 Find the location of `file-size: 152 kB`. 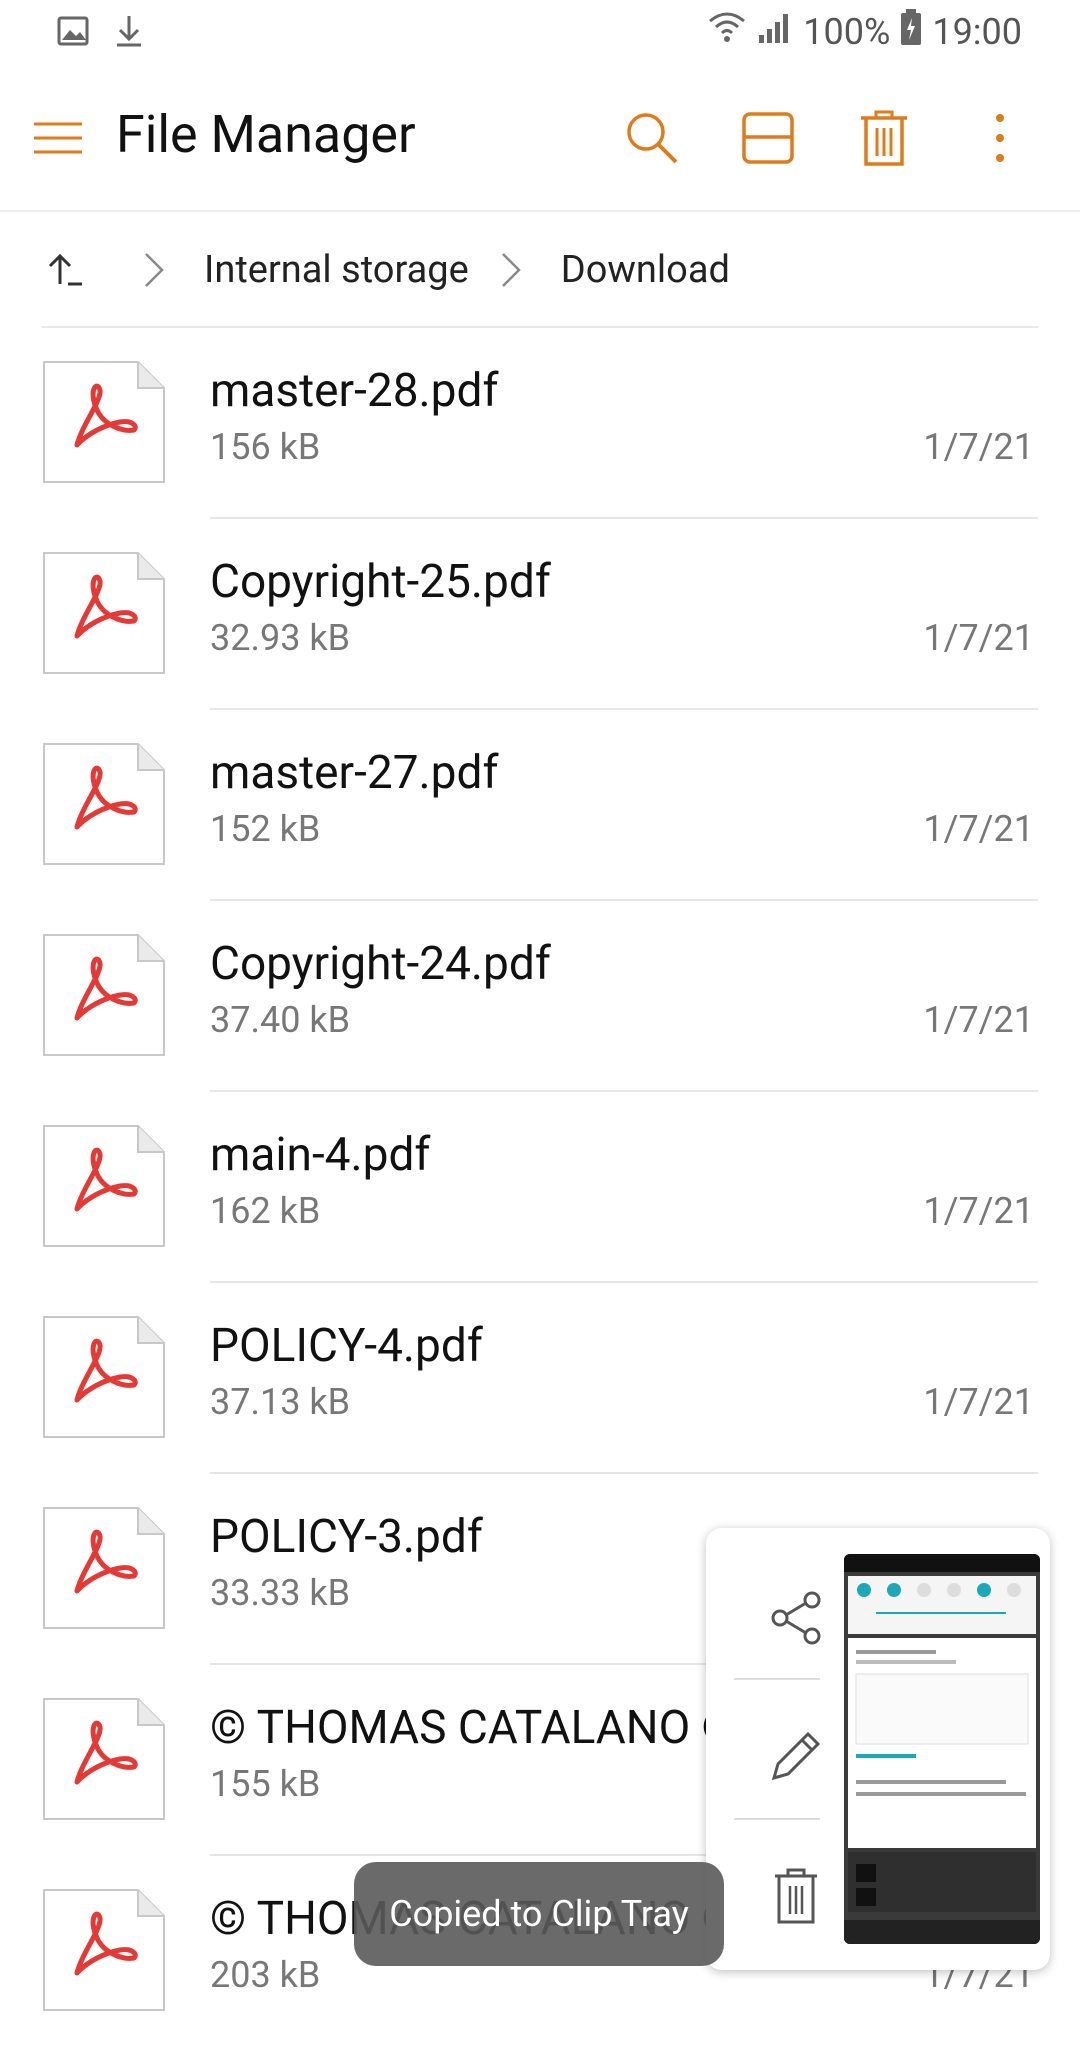

file-size: 152 kB is located at coordinates (265, 829).